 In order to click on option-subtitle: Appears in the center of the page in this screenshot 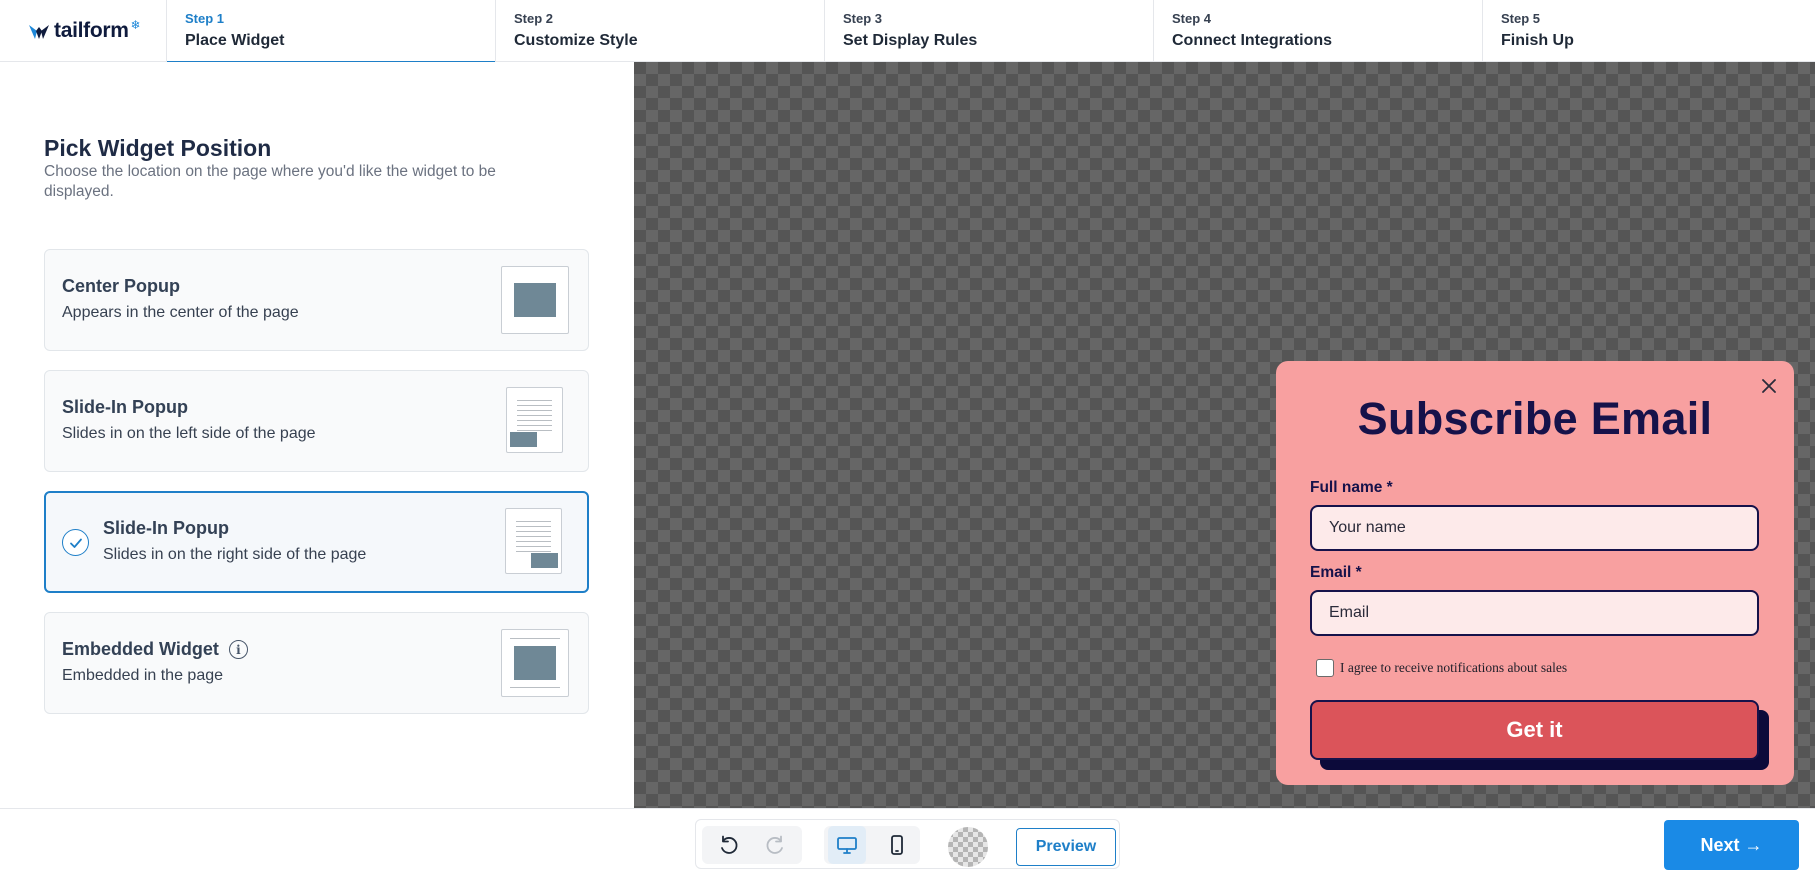, I will do `click(180, 312)`.